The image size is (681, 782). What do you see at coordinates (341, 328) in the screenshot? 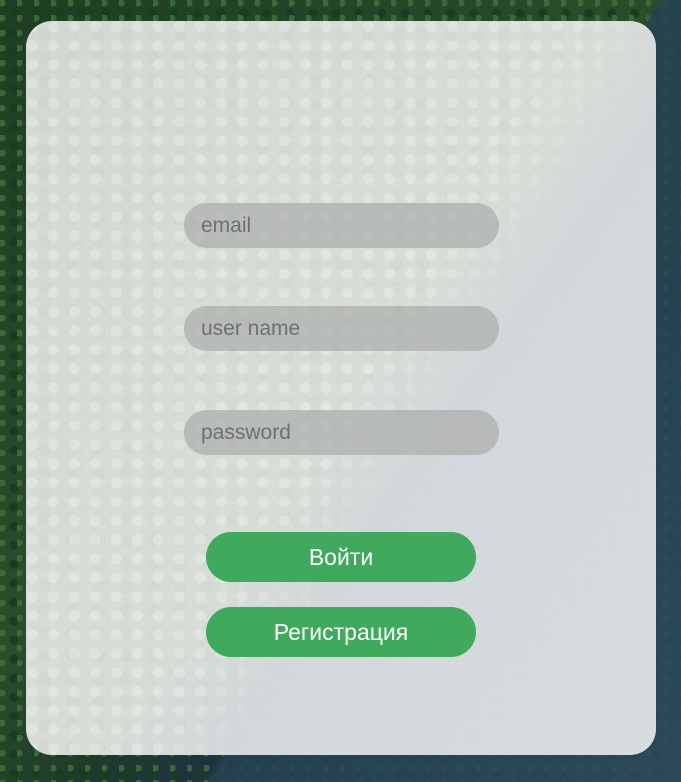
I see `username-field` at bounding box center [341, 328].